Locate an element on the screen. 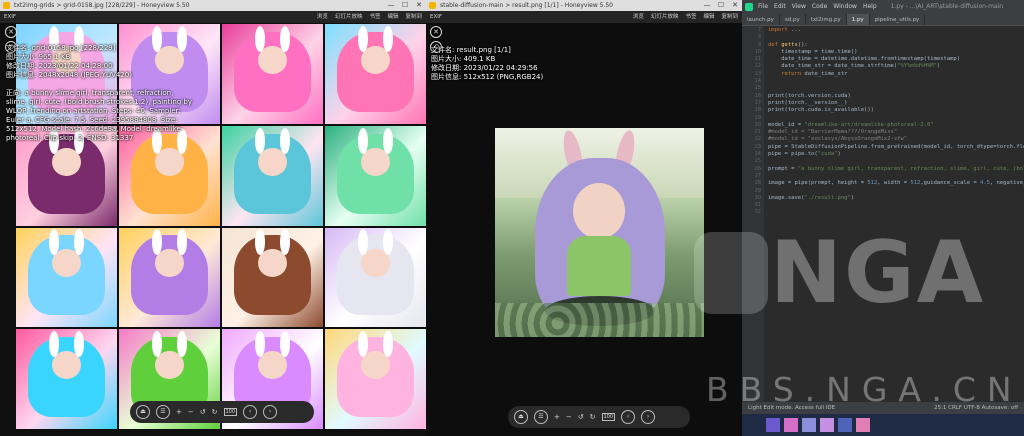  watermark-url: BBS.NGA.CN is located at coordinates (864, 389).